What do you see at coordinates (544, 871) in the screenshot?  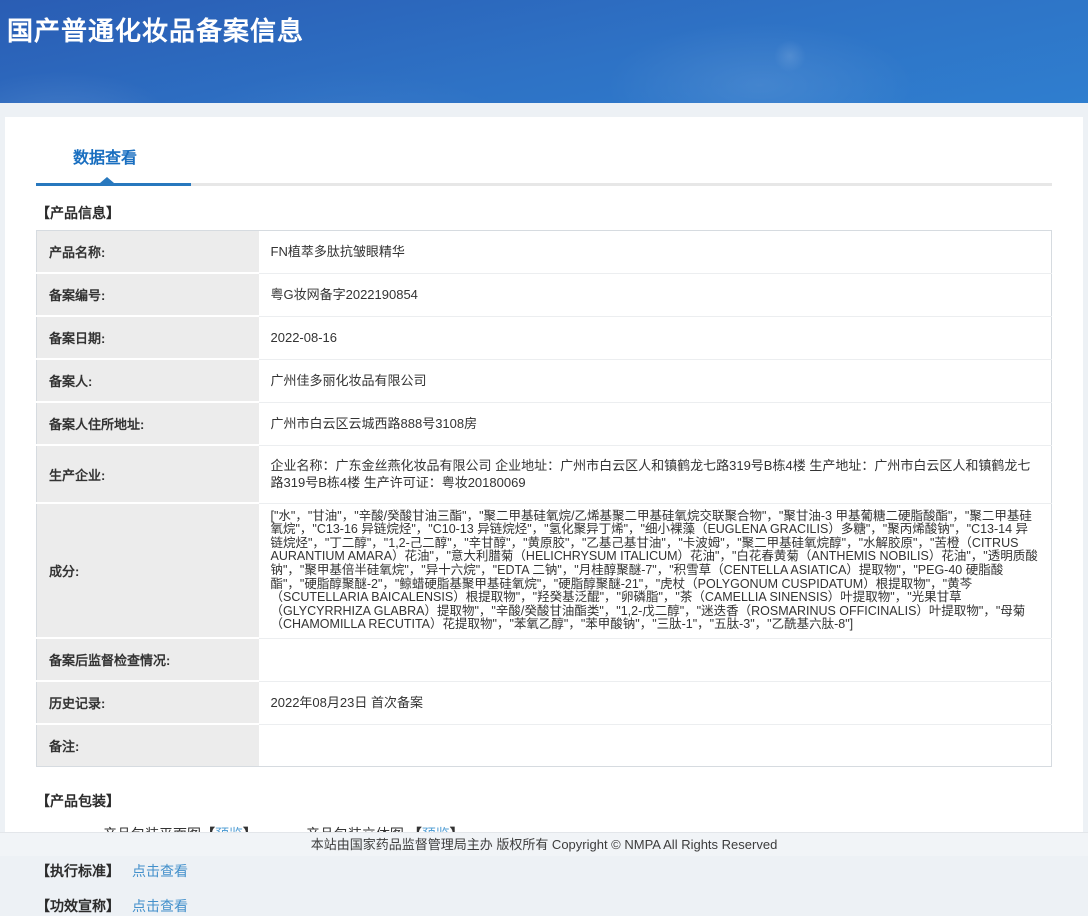 I see `standard-row: 【执行标准】 点击查看` at bounding box center [544, 871].